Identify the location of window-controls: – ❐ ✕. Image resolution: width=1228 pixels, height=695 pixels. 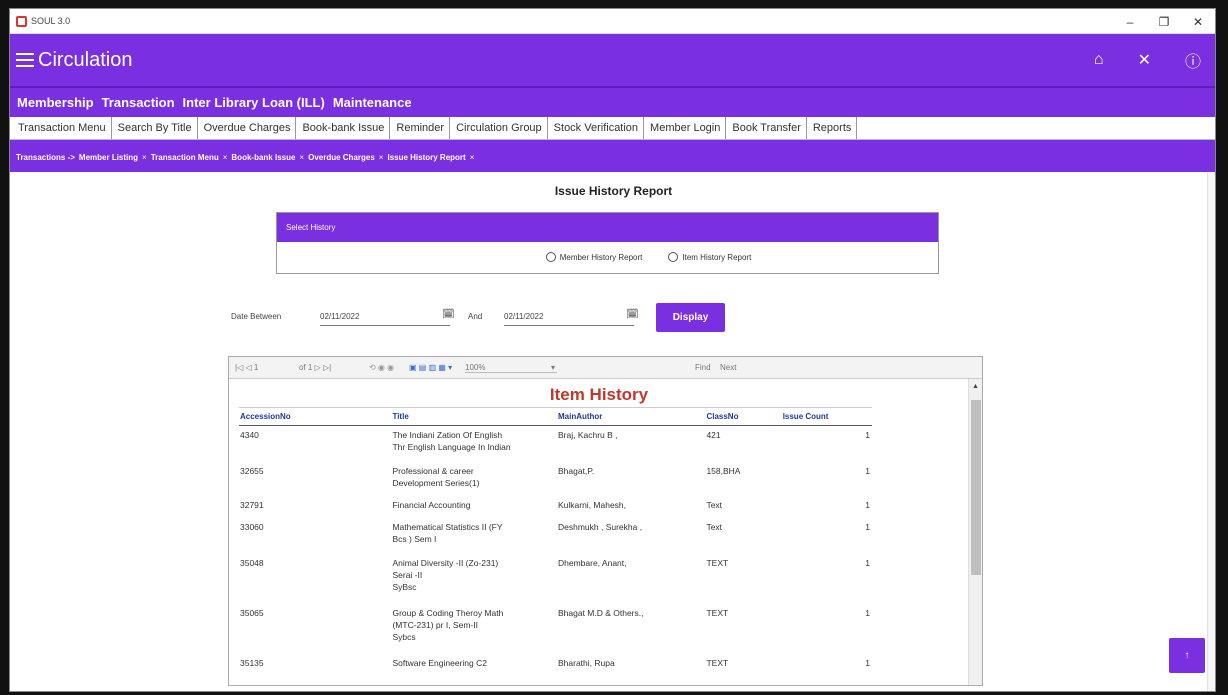
(1164, 21).